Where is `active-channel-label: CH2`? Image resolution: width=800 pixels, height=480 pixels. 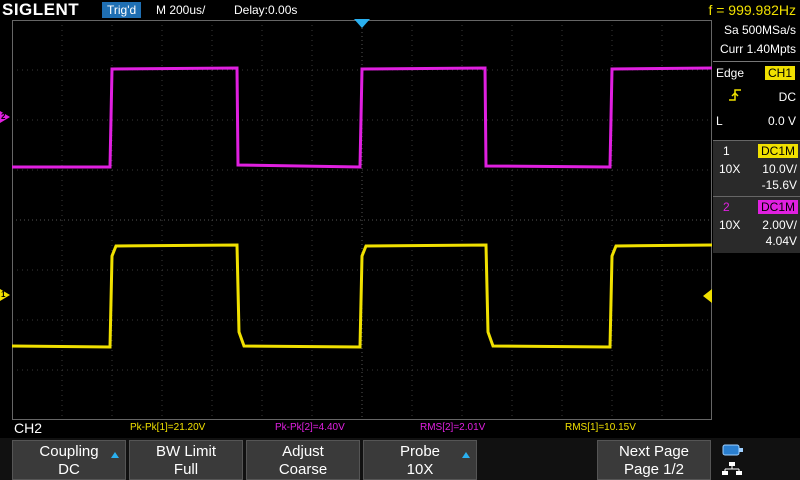
active-channel-label: CH2 is located at coordinates (28, 428).